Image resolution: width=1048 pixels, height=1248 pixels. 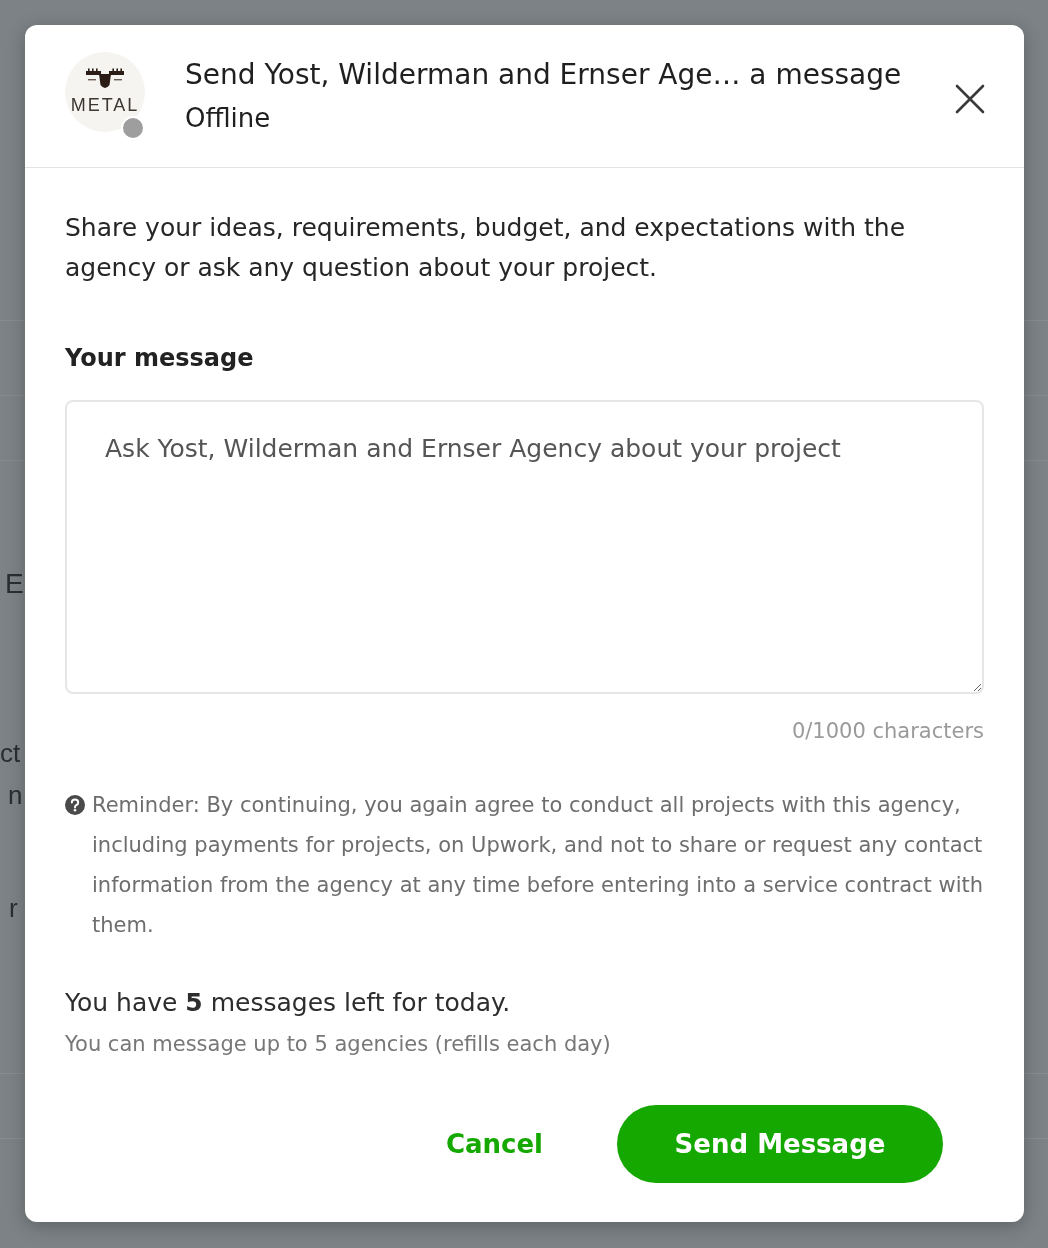 I want to click on question-icon, so click(x=75, y=805).